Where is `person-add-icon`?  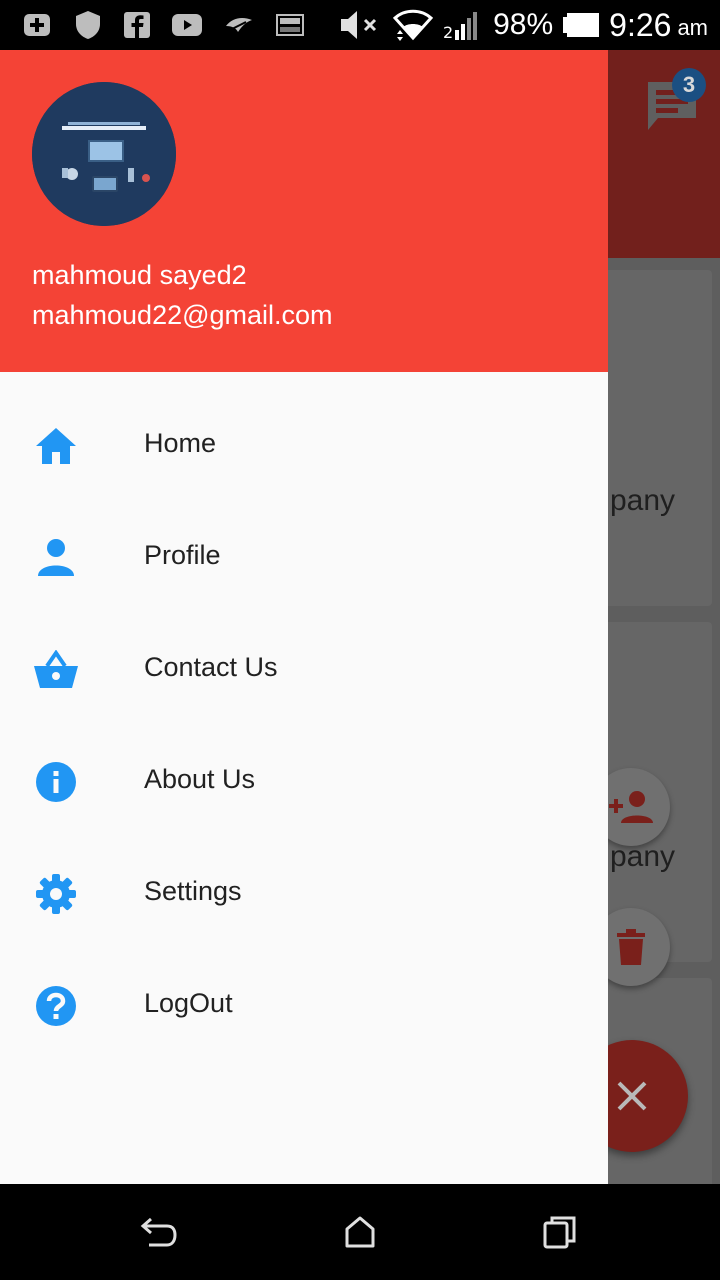
person-add-icon is located at coordinates (631, 807).